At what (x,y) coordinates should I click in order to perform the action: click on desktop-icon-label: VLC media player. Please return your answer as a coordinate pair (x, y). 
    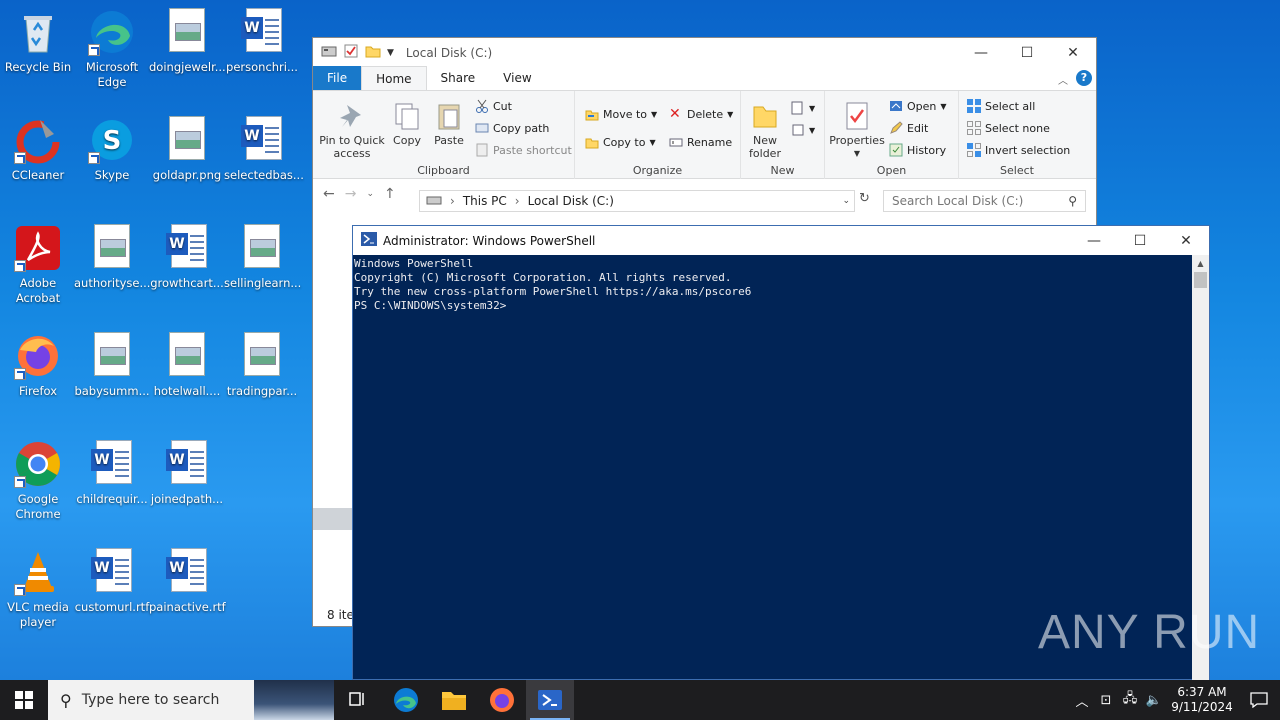
    Looking at the image, I should click on (38, 614).